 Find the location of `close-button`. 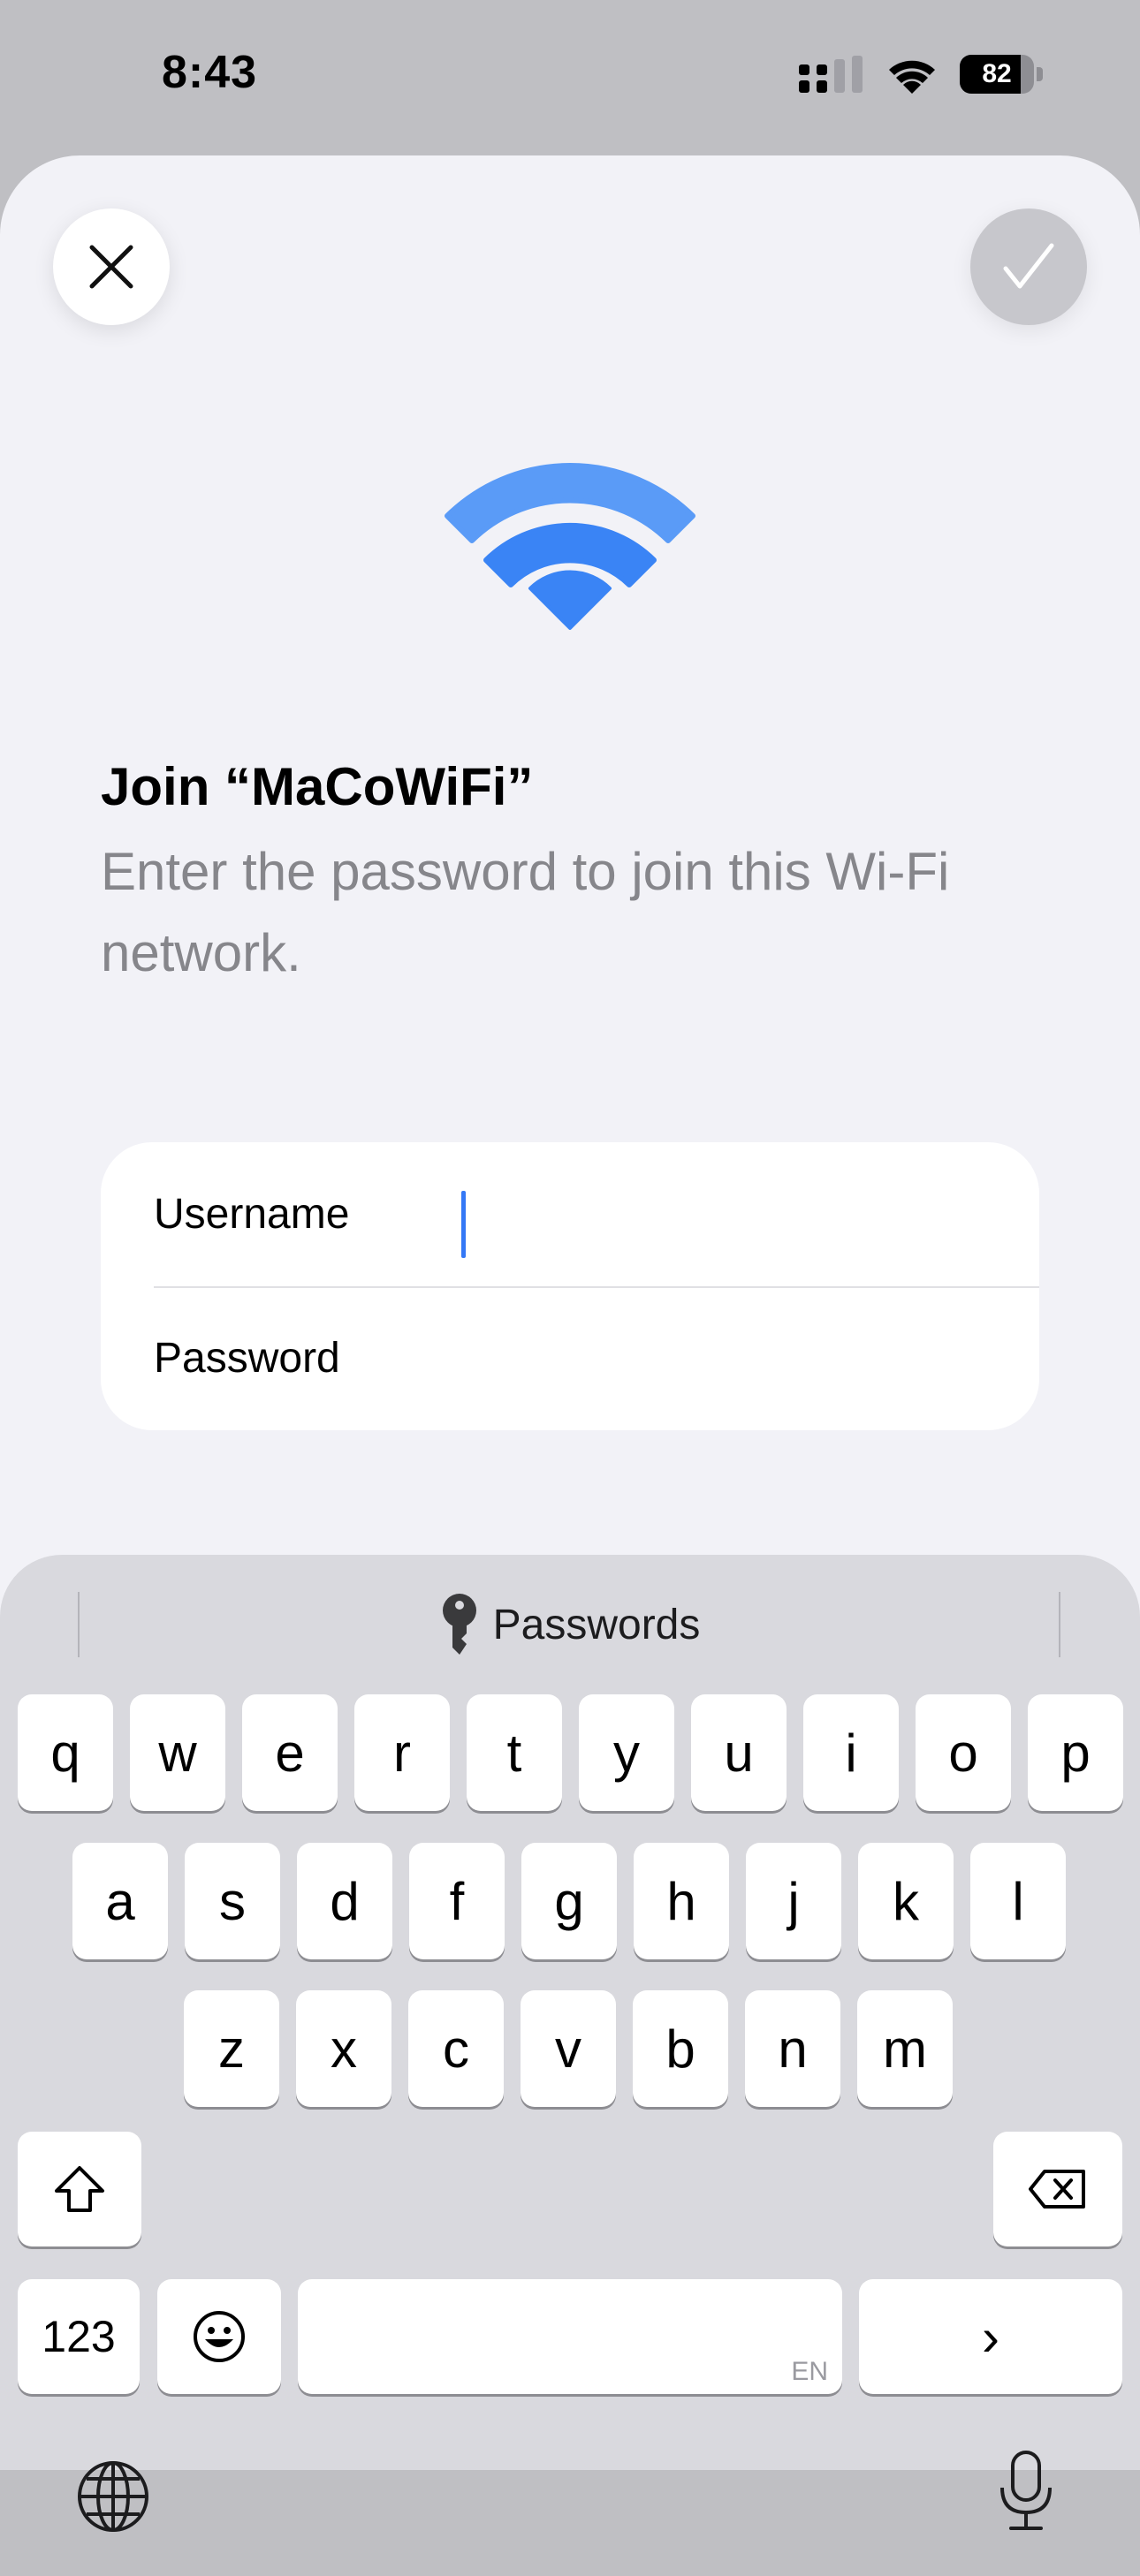

close-button is located at coordinates (111, 266).